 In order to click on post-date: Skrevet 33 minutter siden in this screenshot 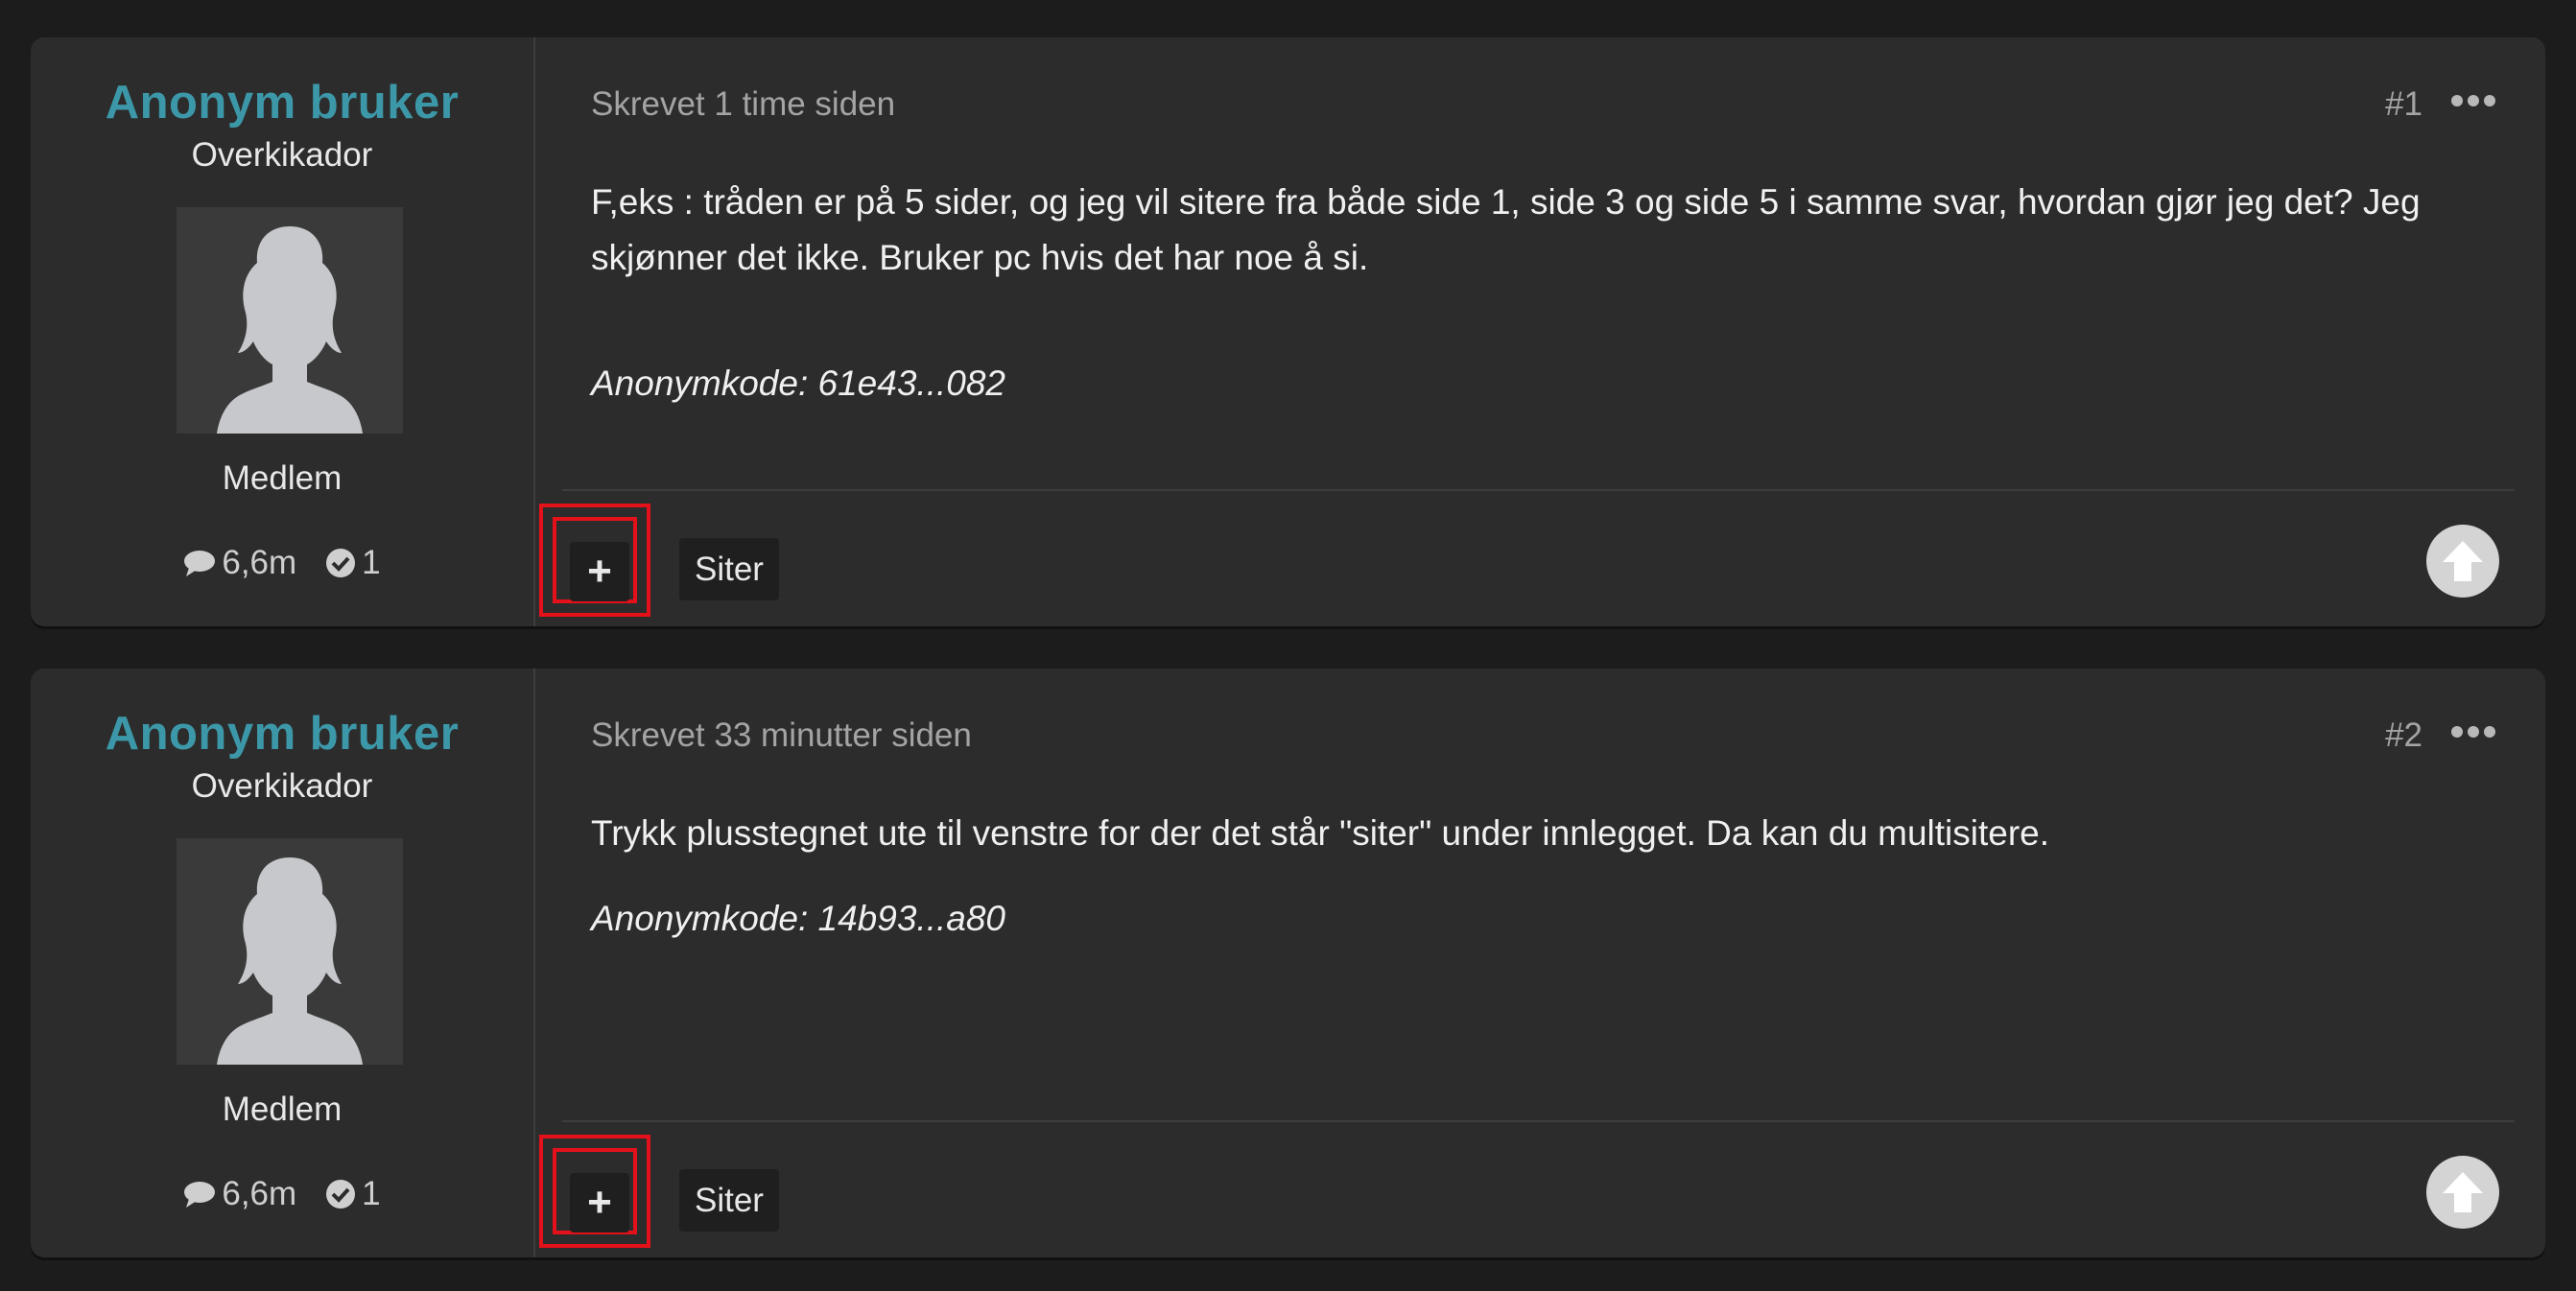, I will do `click(781, 735)`.